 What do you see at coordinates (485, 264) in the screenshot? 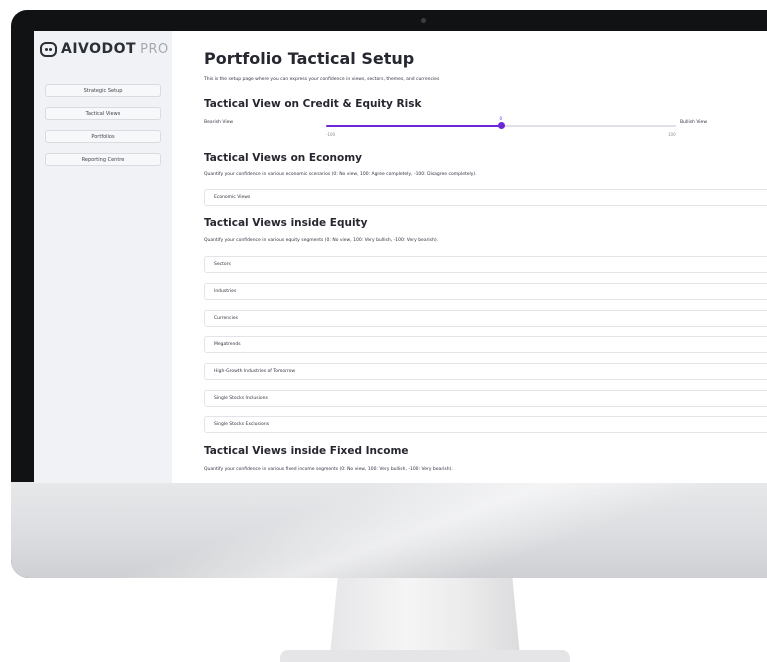
I see `expander-sectors: Sectors` at bounding box center [485, 264].